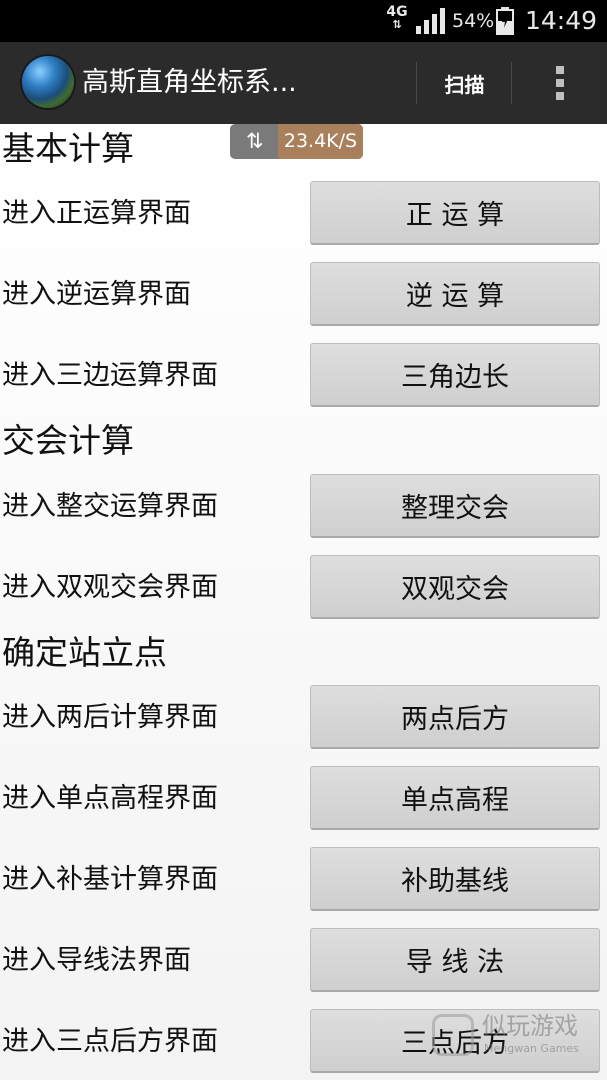 This screenshot has width=607, height=1080. Describe the element at coordinates (303, 83) in the screenshot. I see `action-bar: 高斯直角坐标系... 扫描` at that location.